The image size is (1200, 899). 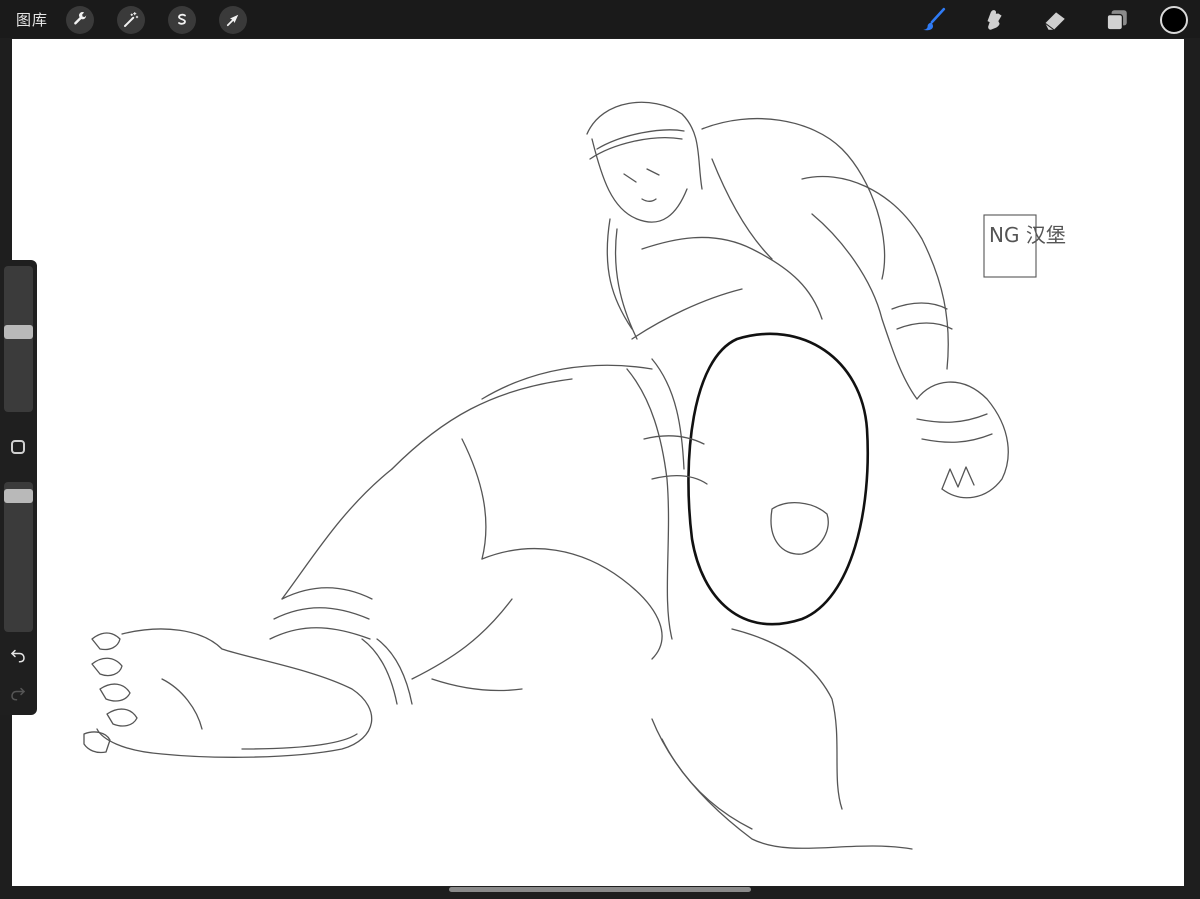 I want to click on redo-icon, so click(x=18, y=694).